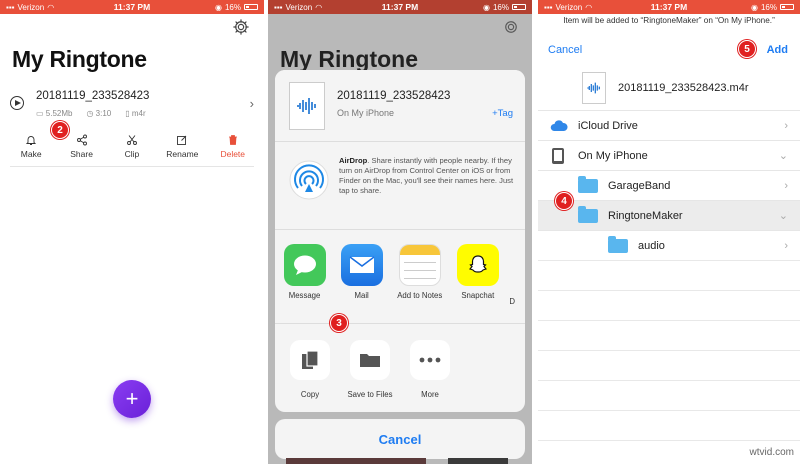 The width and height of the screenshot is (800, 464). I want to click on mail-app: Mail, so click(361, 283).